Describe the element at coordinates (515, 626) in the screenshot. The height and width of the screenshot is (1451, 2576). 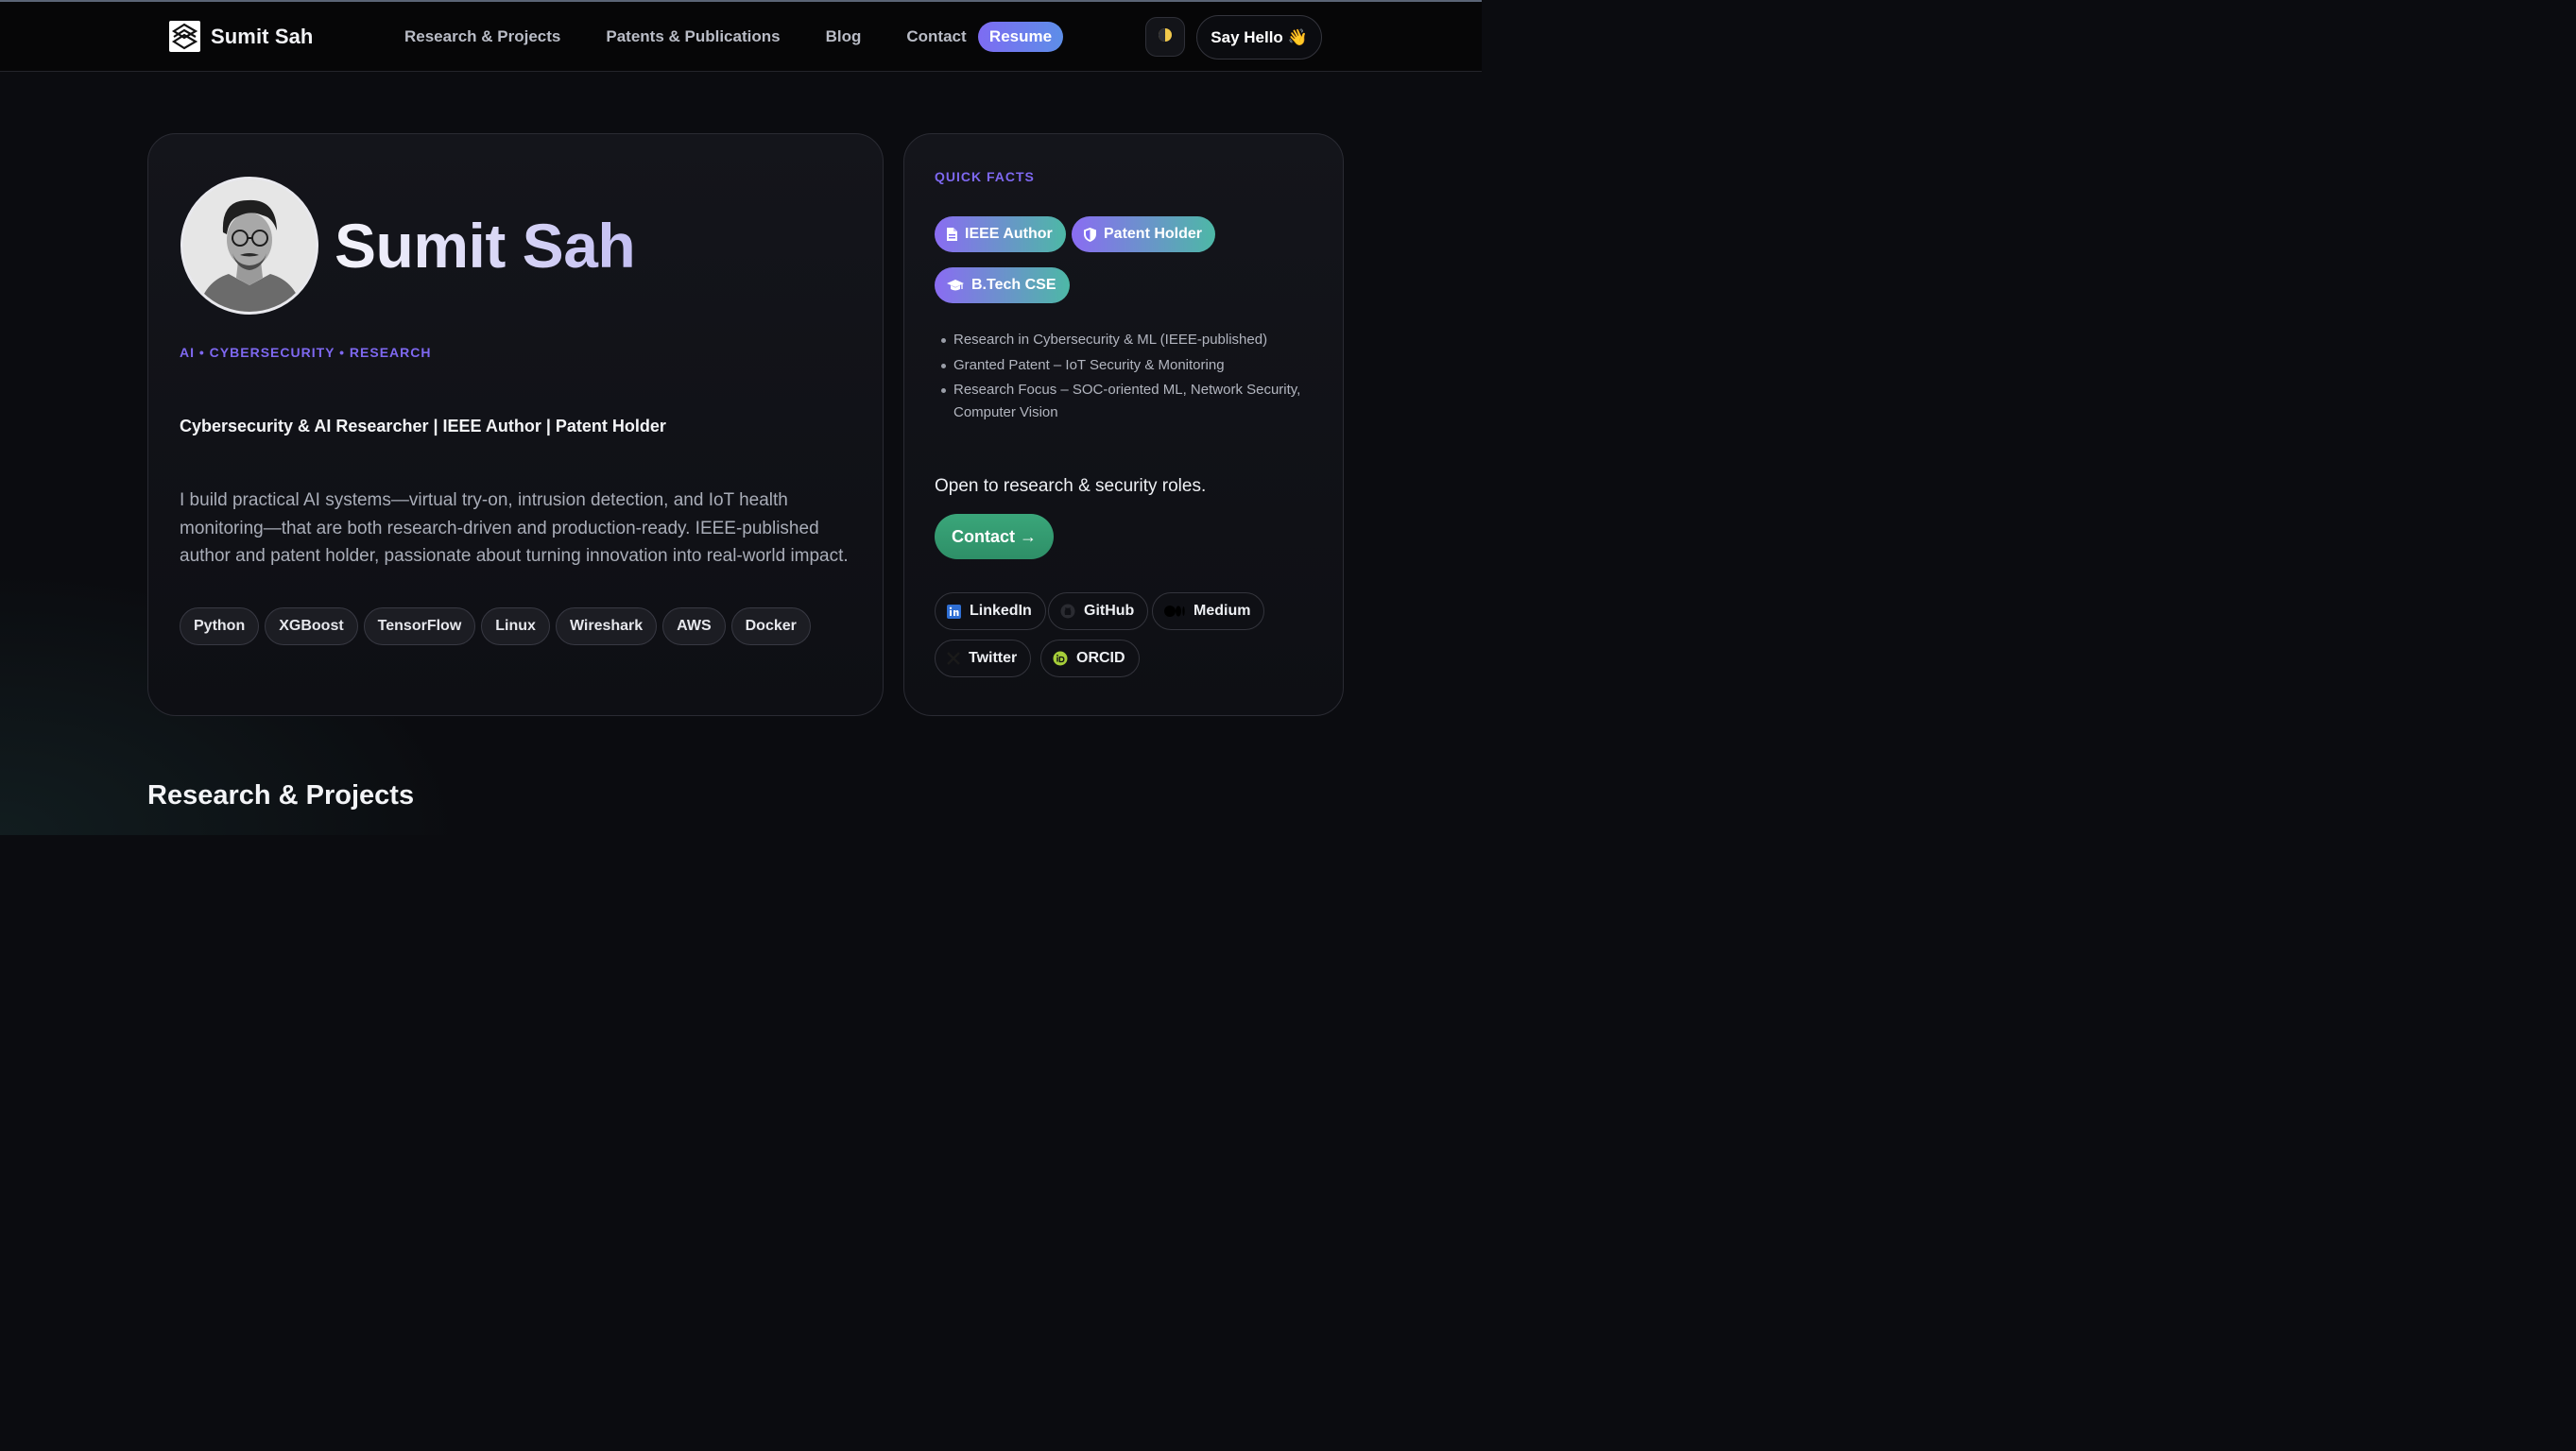
I see `skill-chip: Linux` at that location.